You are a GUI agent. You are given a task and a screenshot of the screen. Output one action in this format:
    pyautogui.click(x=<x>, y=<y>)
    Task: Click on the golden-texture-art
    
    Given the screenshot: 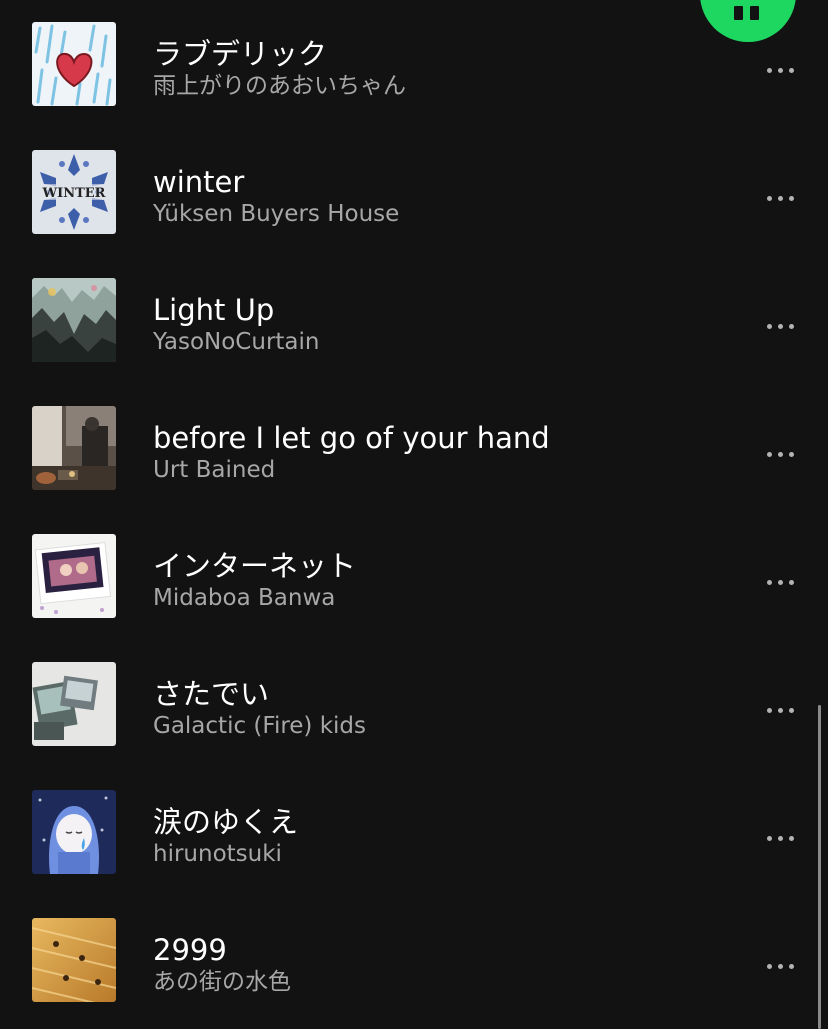 What is the action you would take?
    pyautogui.click(x=74, y=960)
    